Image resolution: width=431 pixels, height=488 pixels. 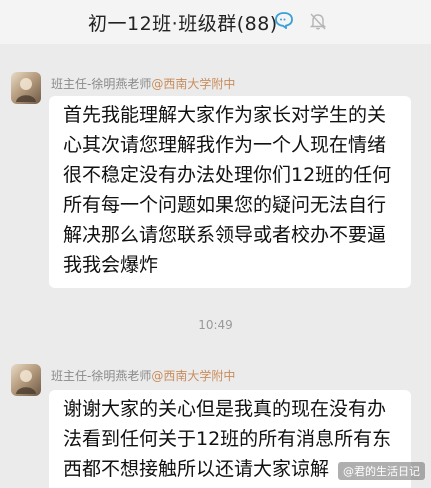 What do you see at coordinates (183, 22) in the screenshot?
I see `group-title: 初一12班·班级群(88)` at bounding box center [183, 22].